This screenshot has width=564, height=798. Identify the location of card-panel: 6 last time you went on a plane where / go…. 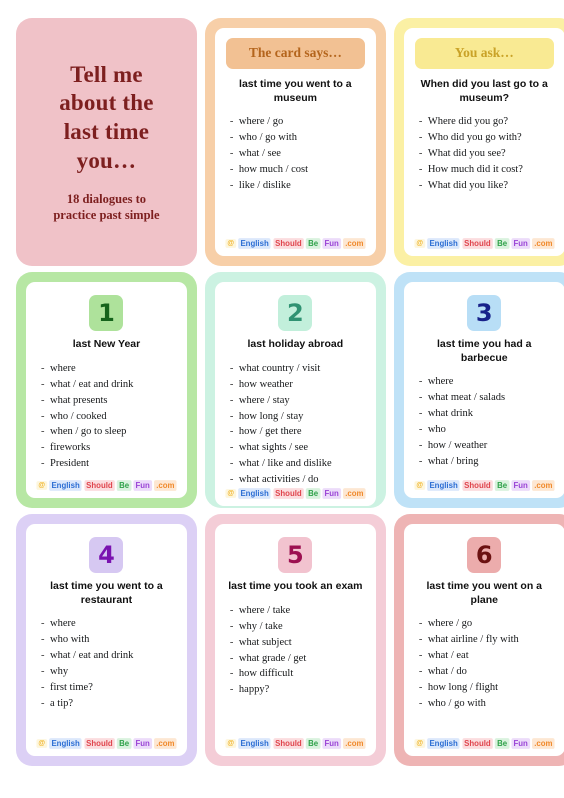
(483, 640).